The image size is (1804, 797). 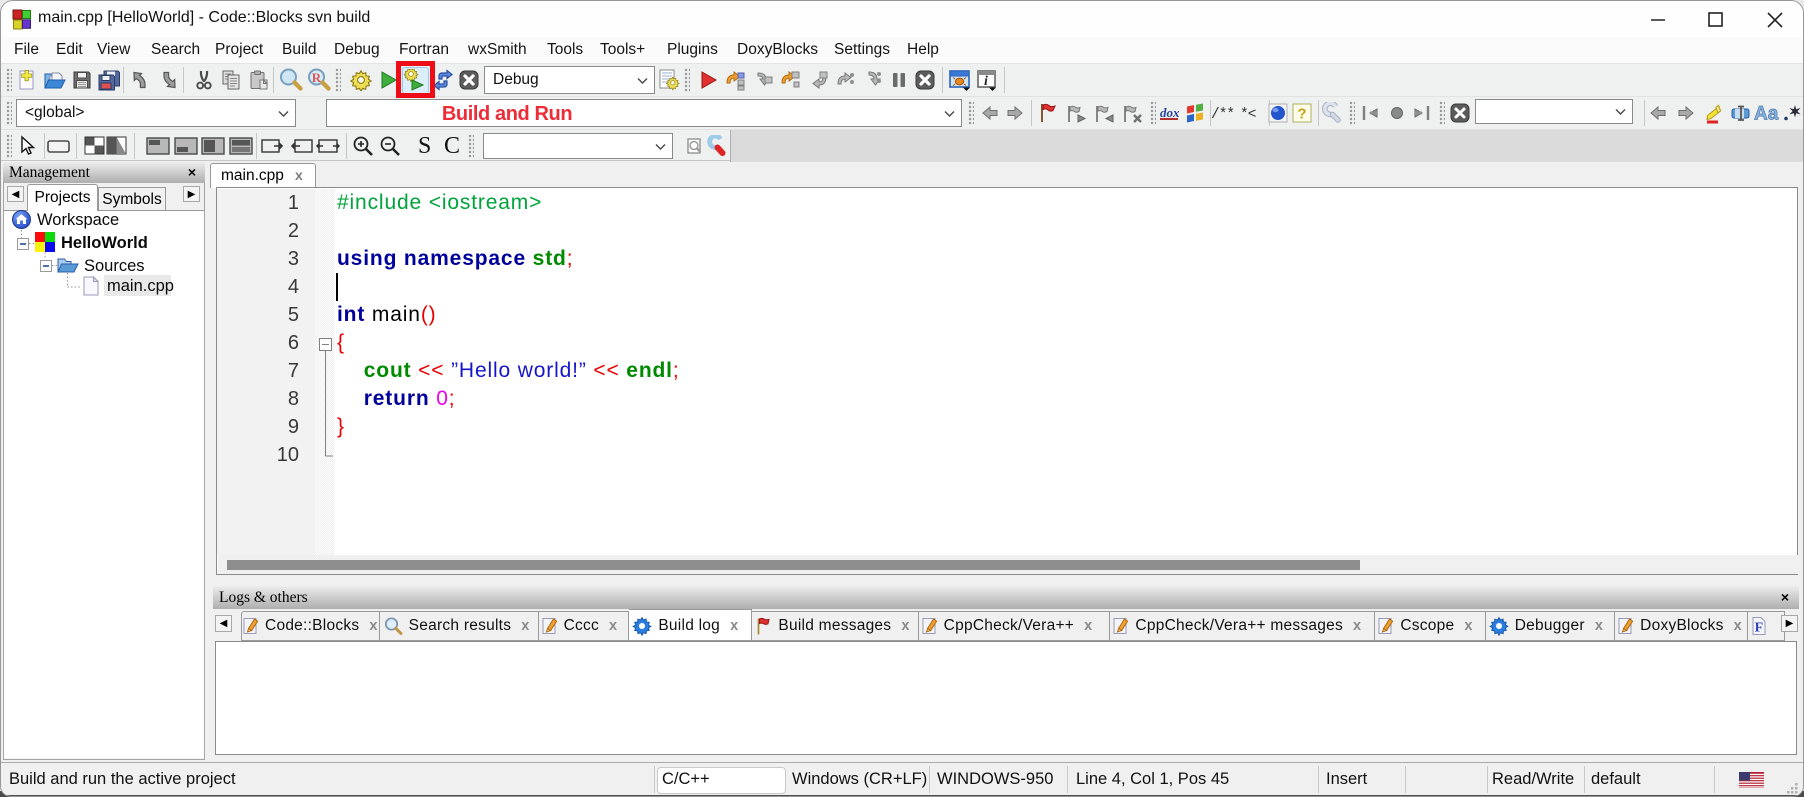 I want to click on svg-text: i, so click(x=986, y=81).